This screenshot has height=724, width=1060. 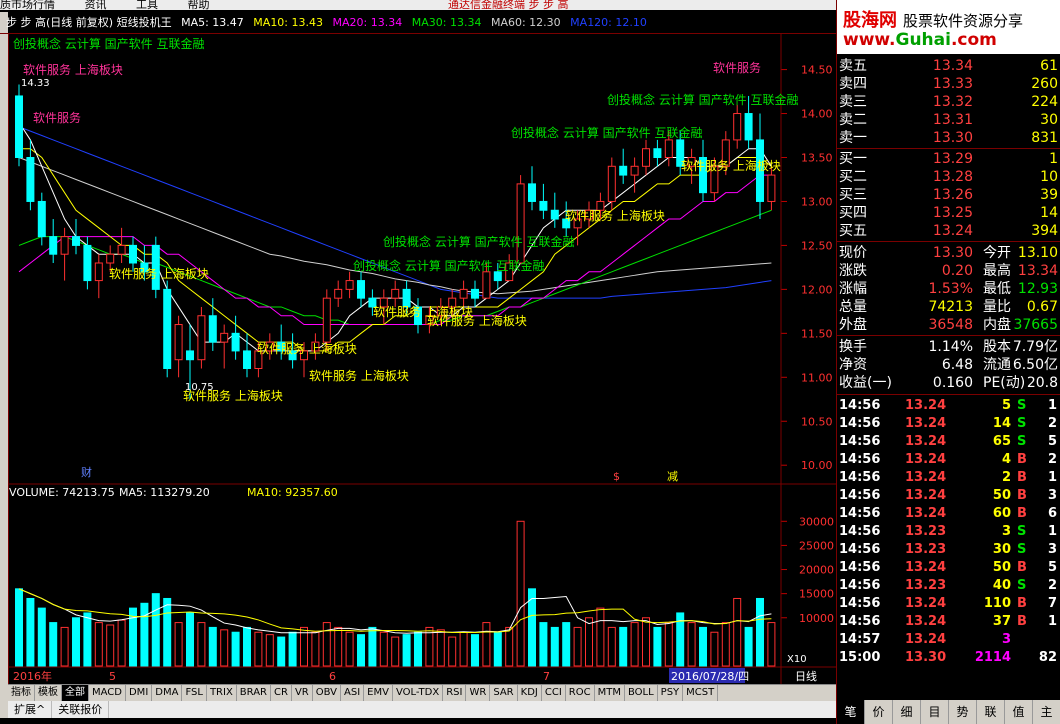 I want to click on tick-row: 14:56 13.23 40 S 2, so click(x=948, y=586).